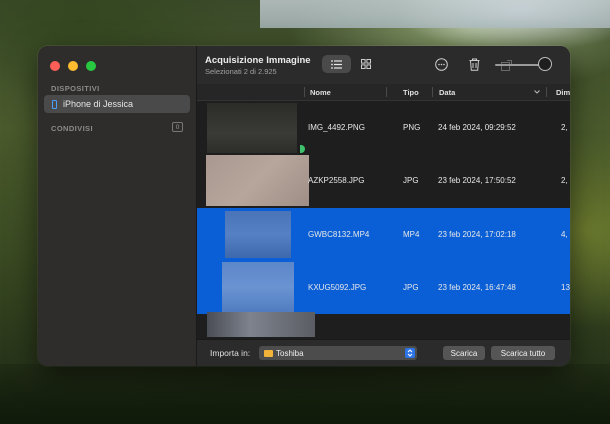  Describe the element at coordinates (336, 127) in the screenshot. I see `file-name: IMG_4492.PNG` at that location.